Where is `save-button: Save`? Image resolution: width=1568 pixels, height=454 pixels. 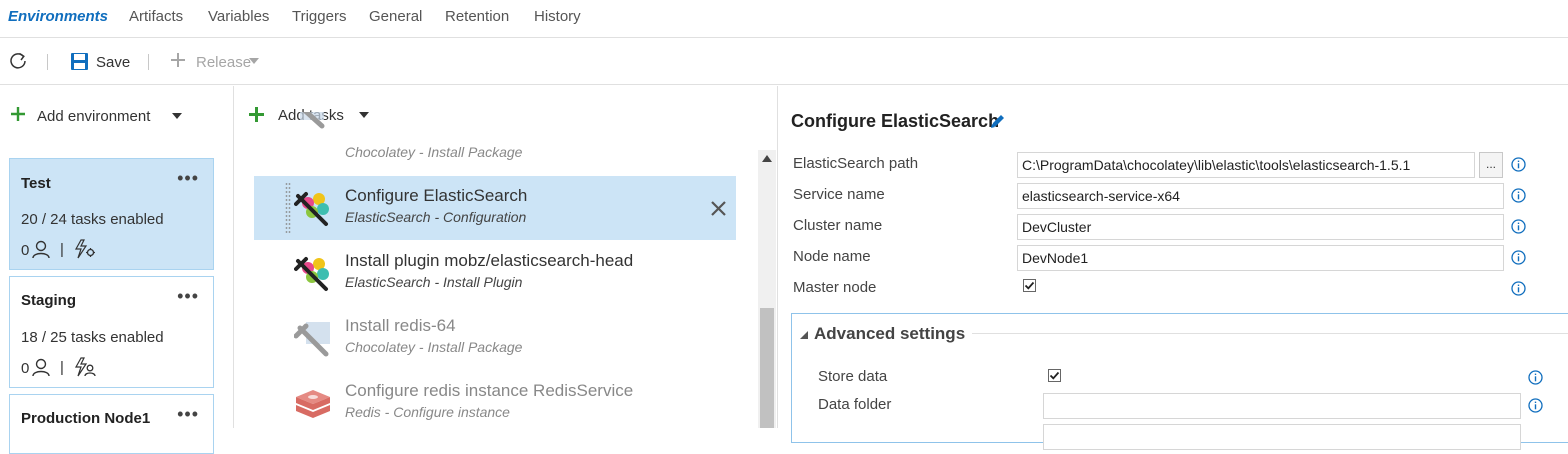
save-button: Save is located at coordinates (99, 62).